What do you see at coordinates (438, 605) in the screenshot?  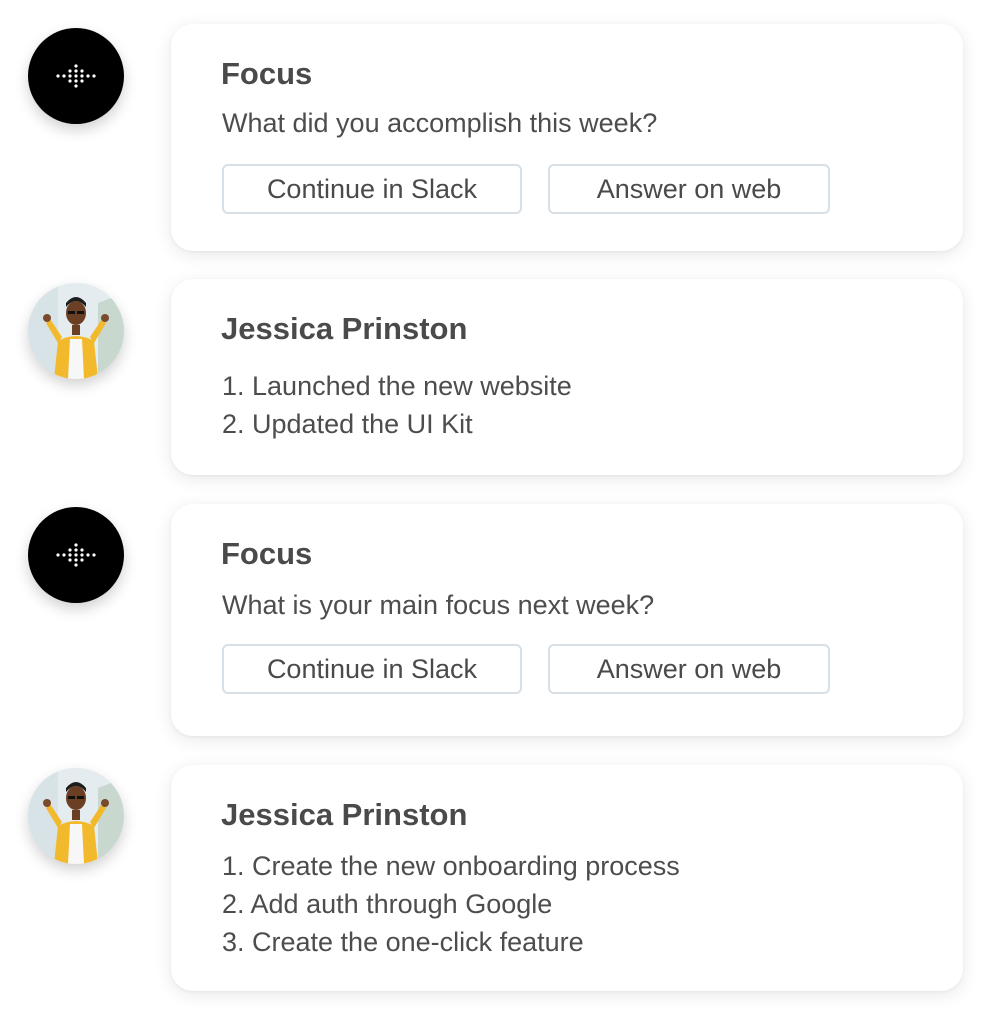 I see `message-question: What is your main focus next week?` at bounding box center [438, 605].